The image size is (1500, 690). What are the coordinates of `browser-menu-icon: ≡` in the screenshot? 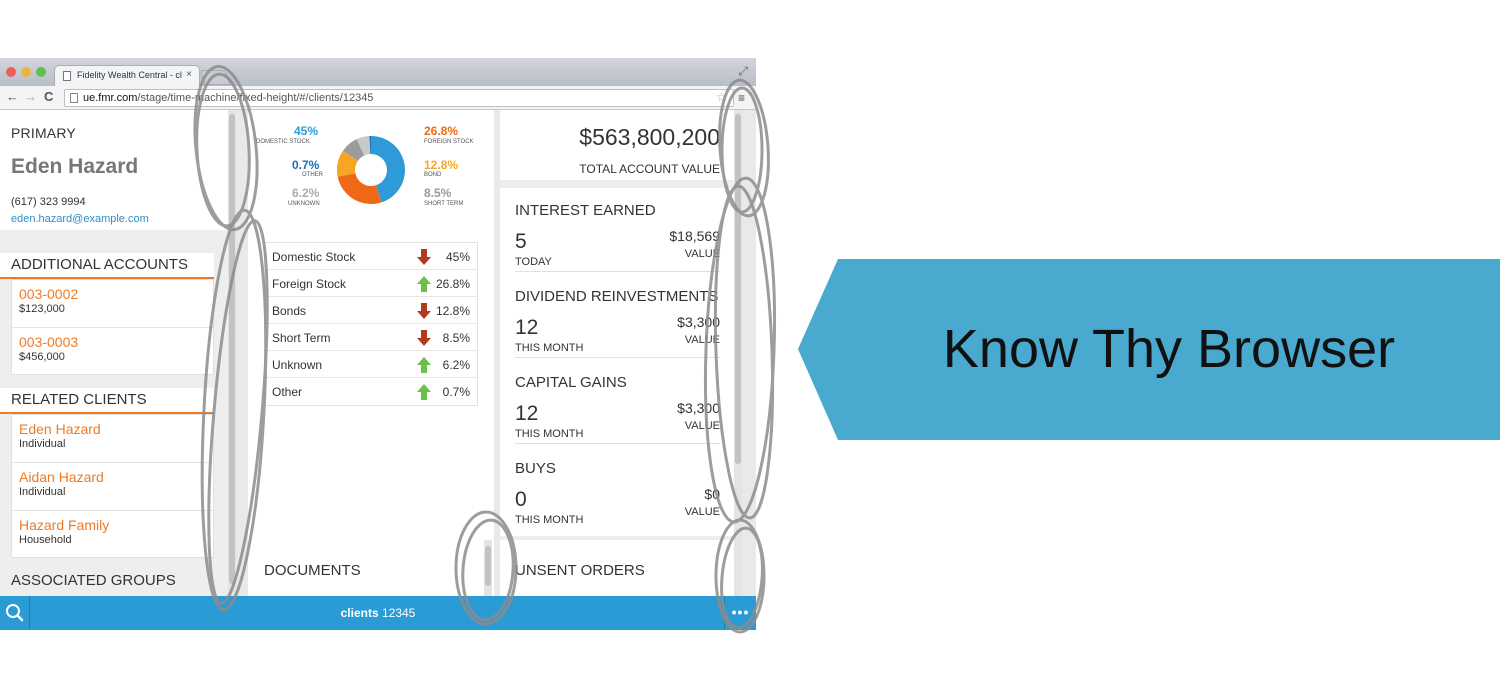 It's located at (741, 98).